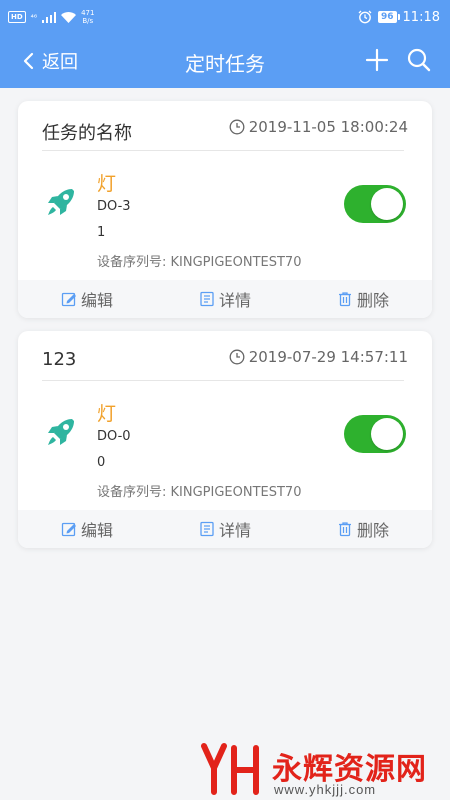  Describe the element at coordinates (365, 17) in the screenshot. I see `alarm-icon` at that location.